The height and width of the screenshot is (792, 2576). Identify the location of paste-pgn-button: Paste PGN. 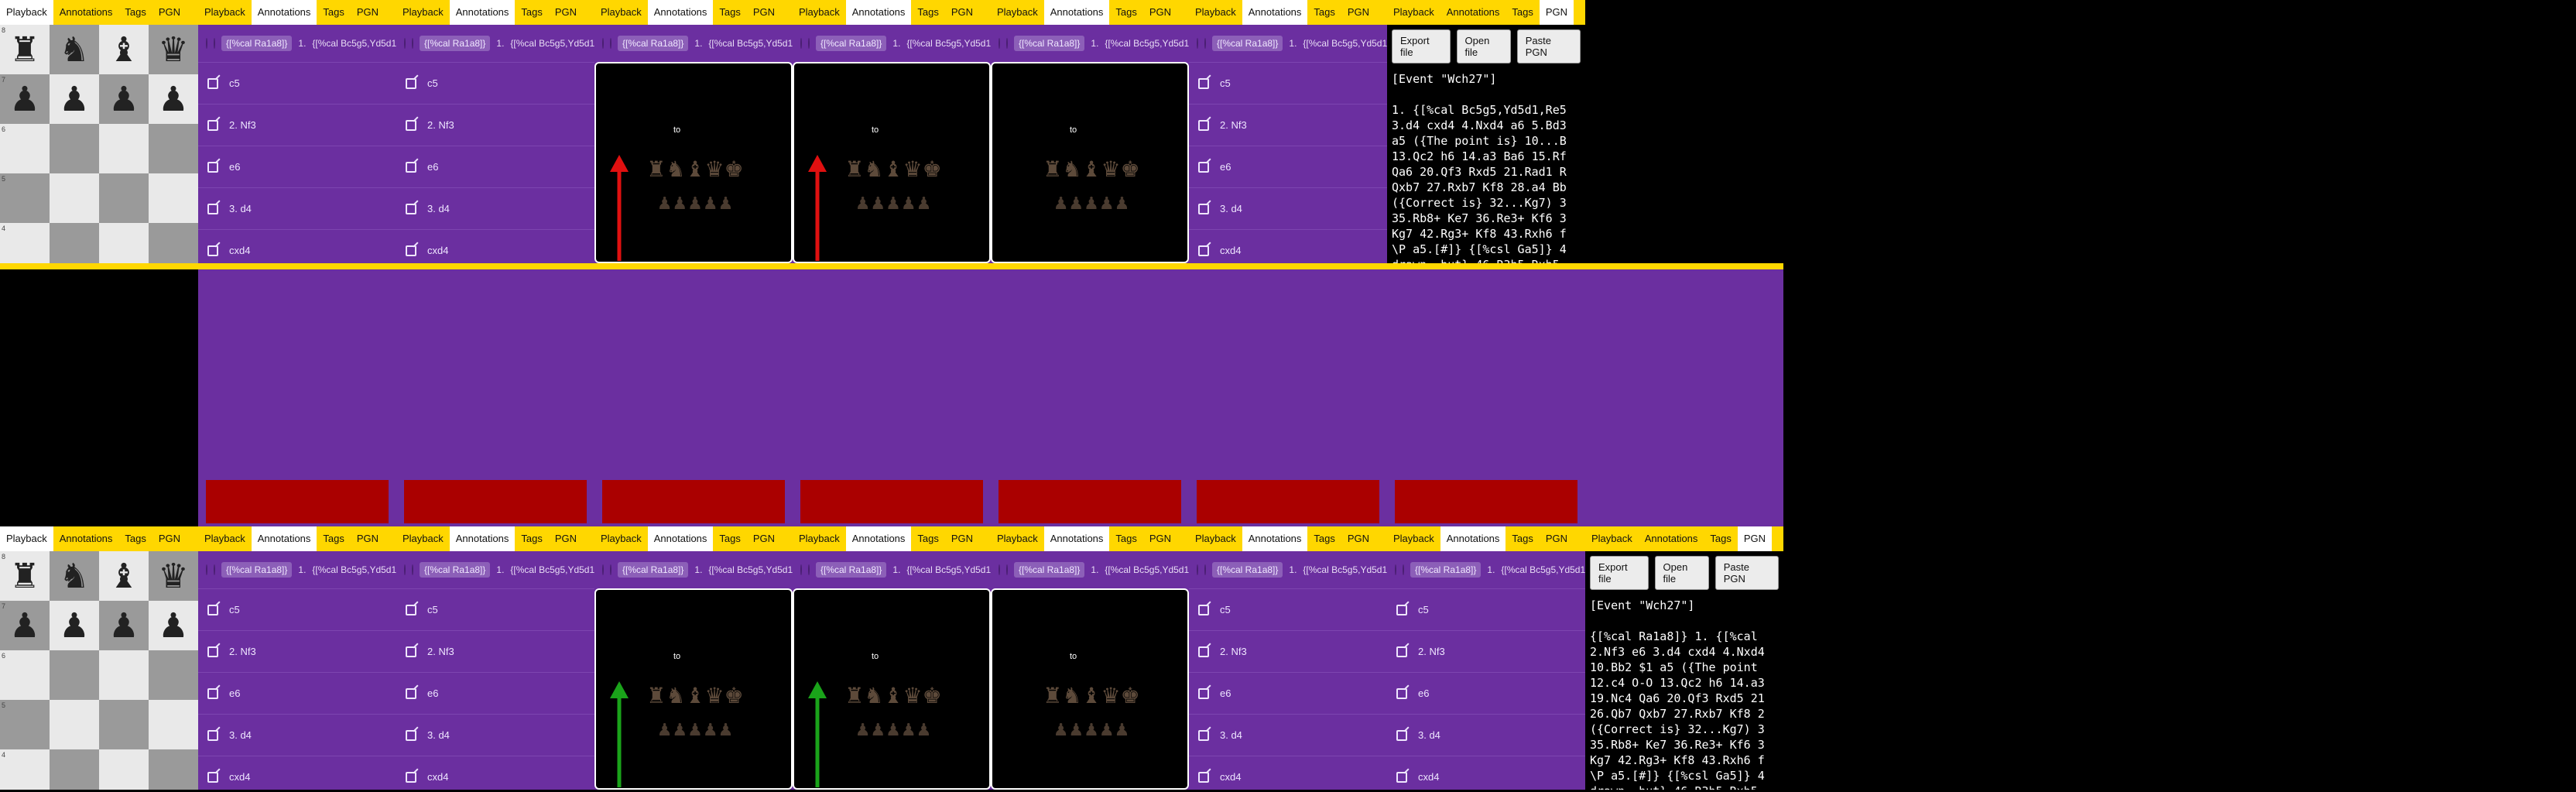
(1548, 46).